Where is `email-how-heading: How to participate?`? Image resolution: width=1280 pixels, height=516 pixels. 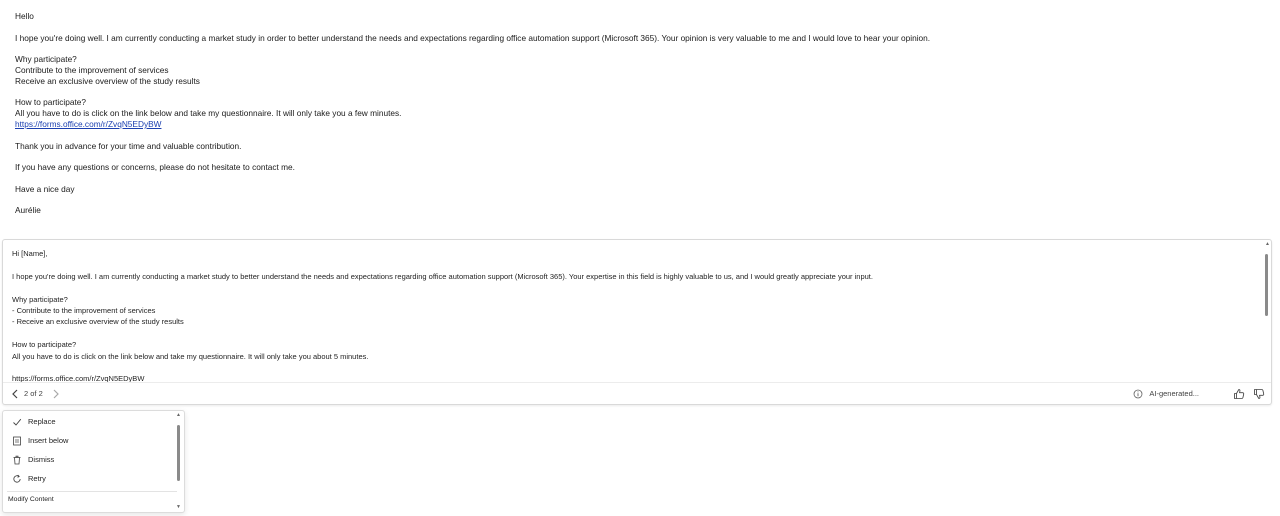 email-how-heading: How to participate? is located at coordinates (51, 102).